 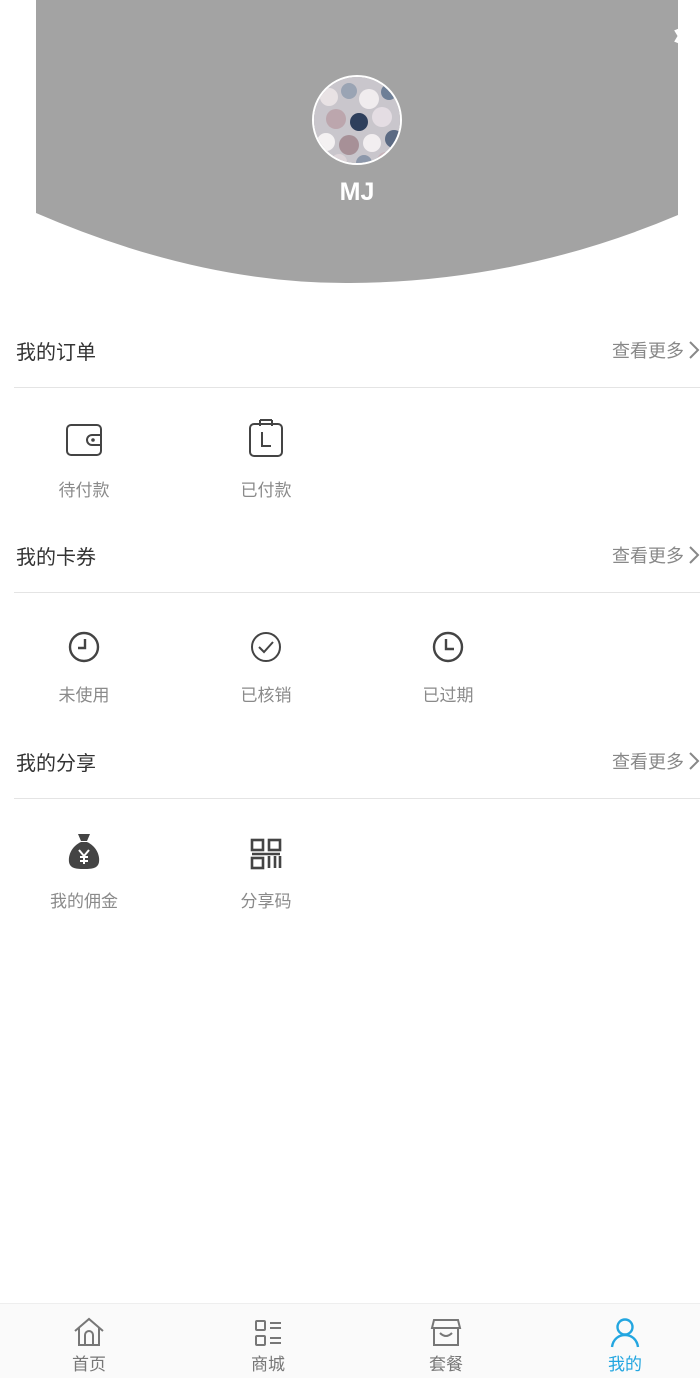 What do you see at coordinates (268, 1365) in the screenshot?
I see `tab-mall-label: 商城` at bounding box center [268, 1365].